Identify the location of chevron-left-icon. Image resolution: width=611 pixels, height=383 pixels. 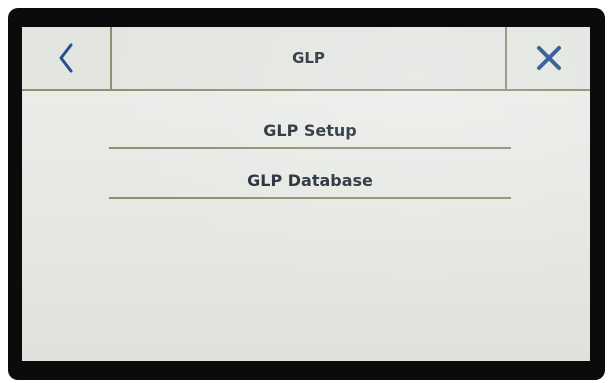
(66, 58).